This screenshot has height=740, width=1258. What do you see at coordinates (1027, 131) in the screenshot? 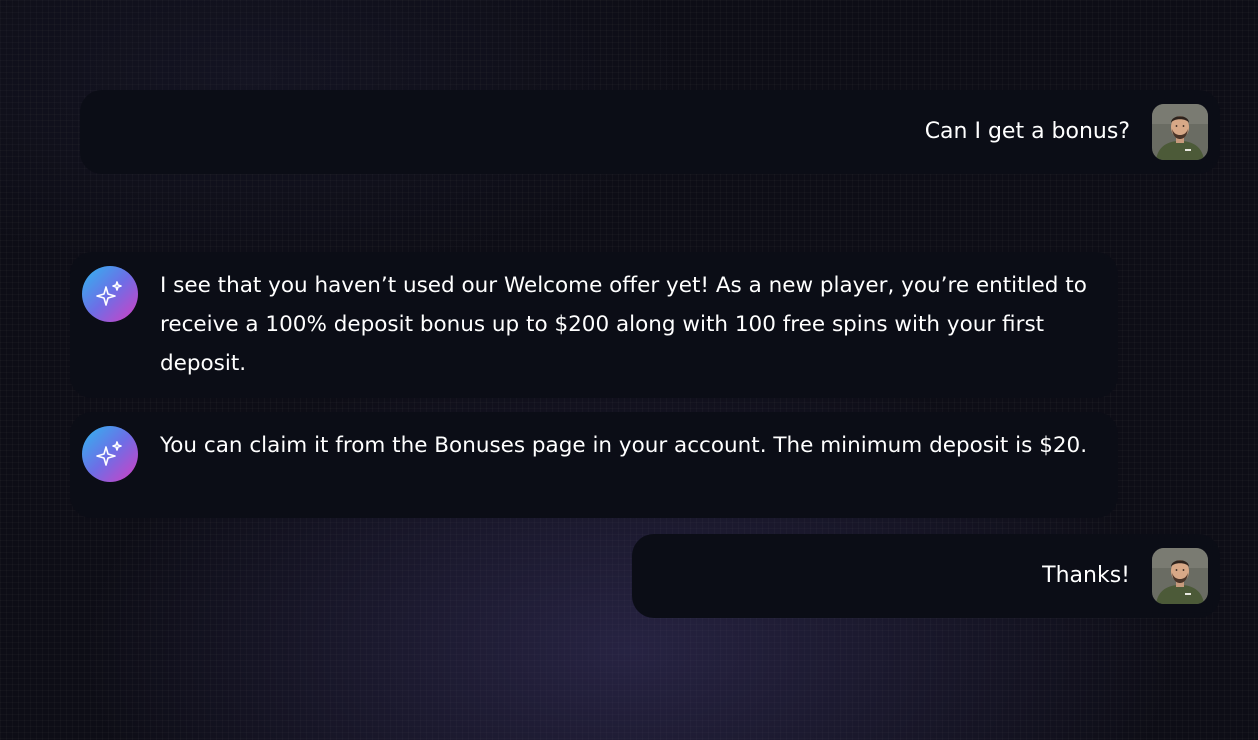
I see `user-message-text: Can I get a bonus?` at bounding box center [1027, 131].